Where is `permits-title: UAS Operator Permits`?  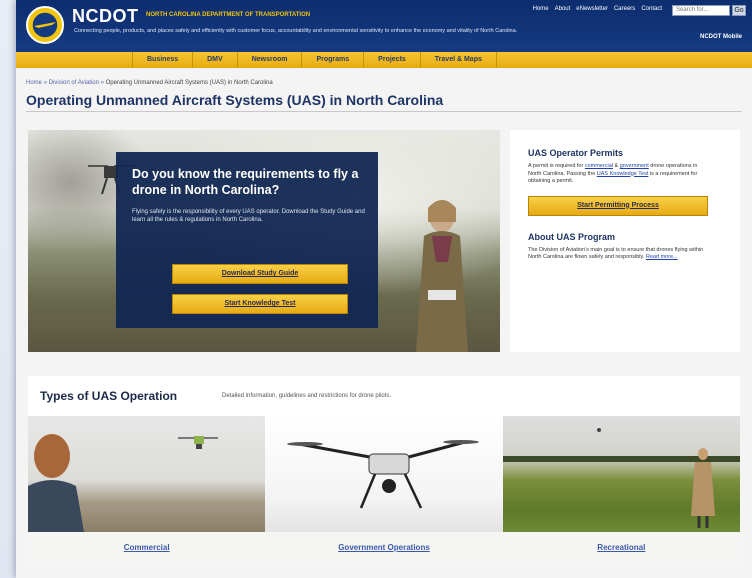 permits-title: UAS Operator Permits is located at coordinates (576, 153).